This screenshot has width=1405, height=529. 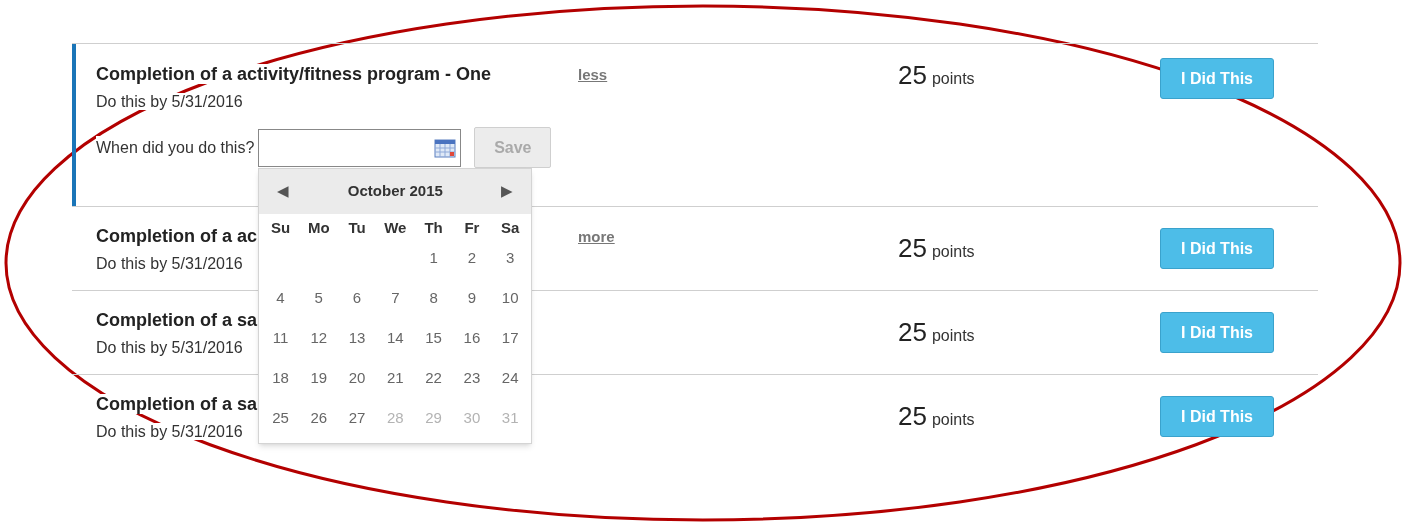 I want to click on calendar-day: 16, so click(x=472, y=338).